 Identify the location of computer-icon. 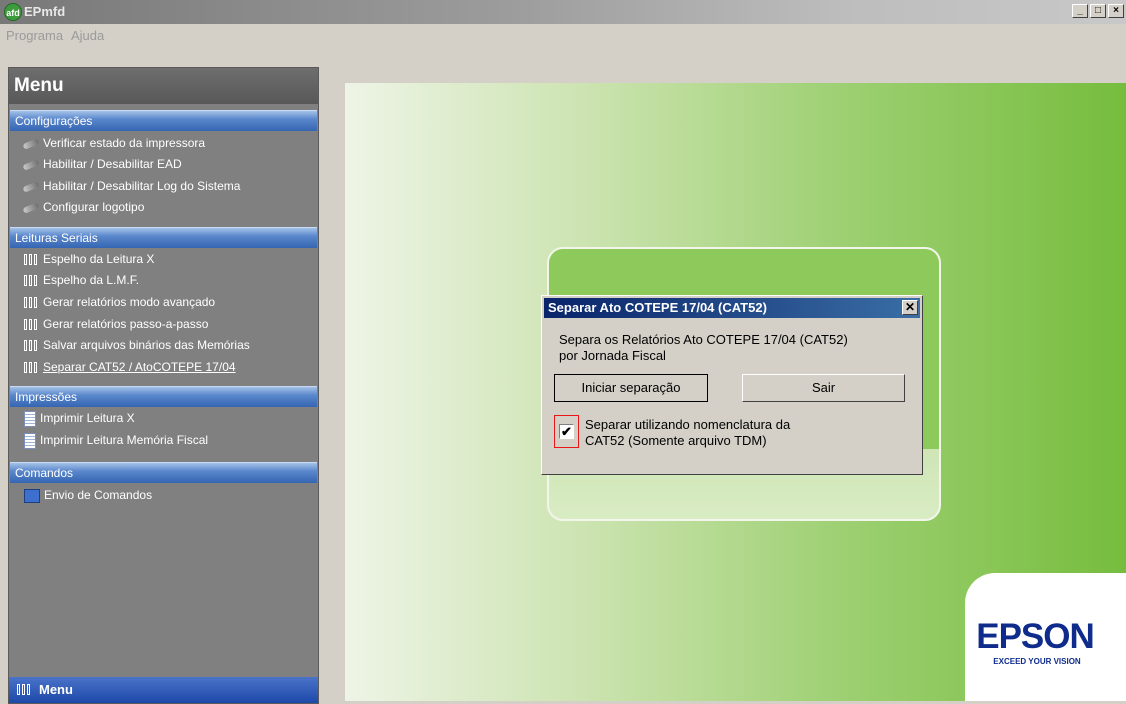
(32, 495).